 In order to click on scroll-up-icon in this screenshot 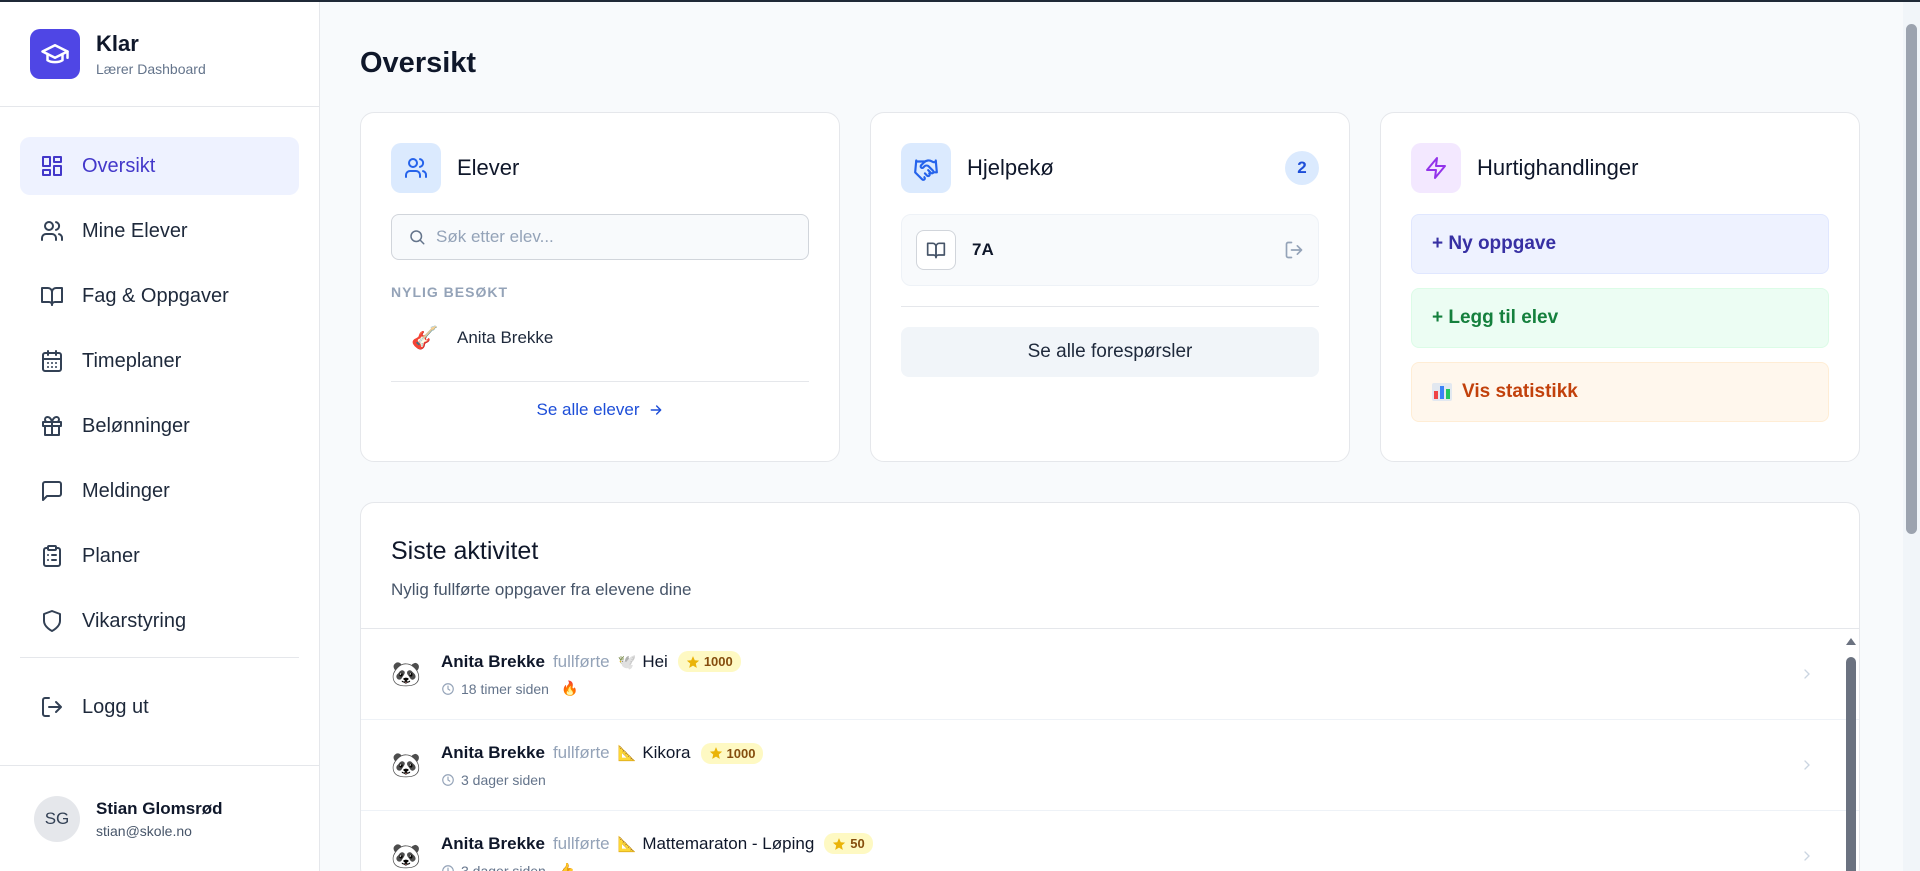, I will do `click(1851, 641)`.